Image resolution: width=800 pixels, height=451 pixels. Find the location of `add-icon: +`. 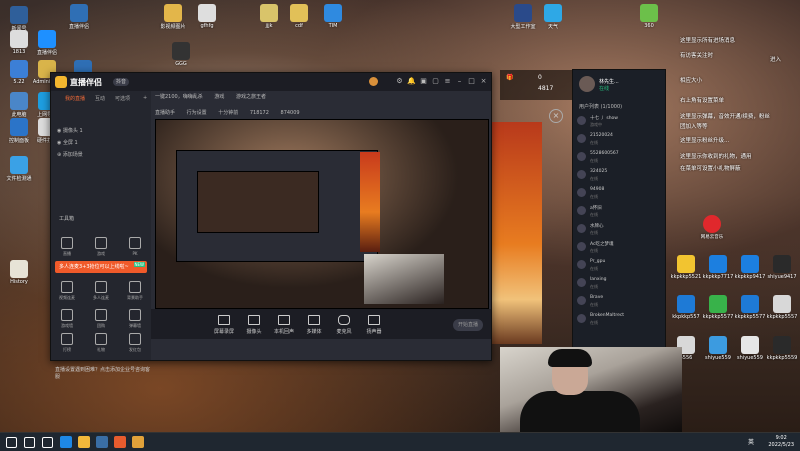

add-icon: + is located at coordinates (145, 98).